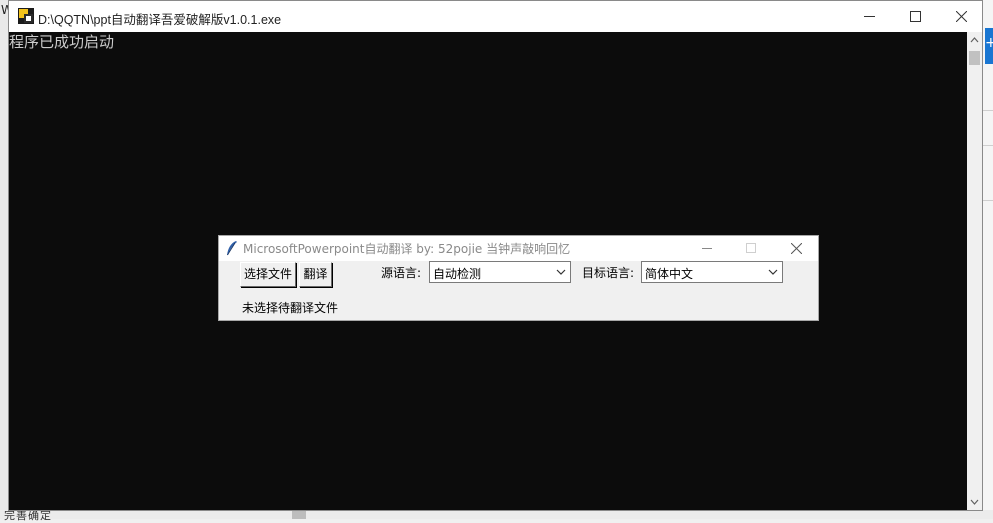 Image resolution: width=993 pixels, height=523 pixels. I want to click on translator-close-button, so click(796, 248).